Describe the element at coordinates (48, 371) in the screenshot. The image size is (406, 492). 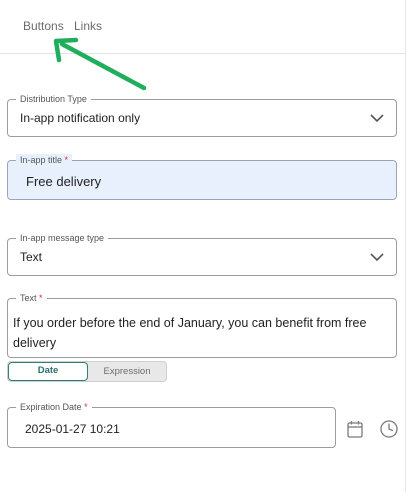
I see `date-toggle-button: Date` at that location.